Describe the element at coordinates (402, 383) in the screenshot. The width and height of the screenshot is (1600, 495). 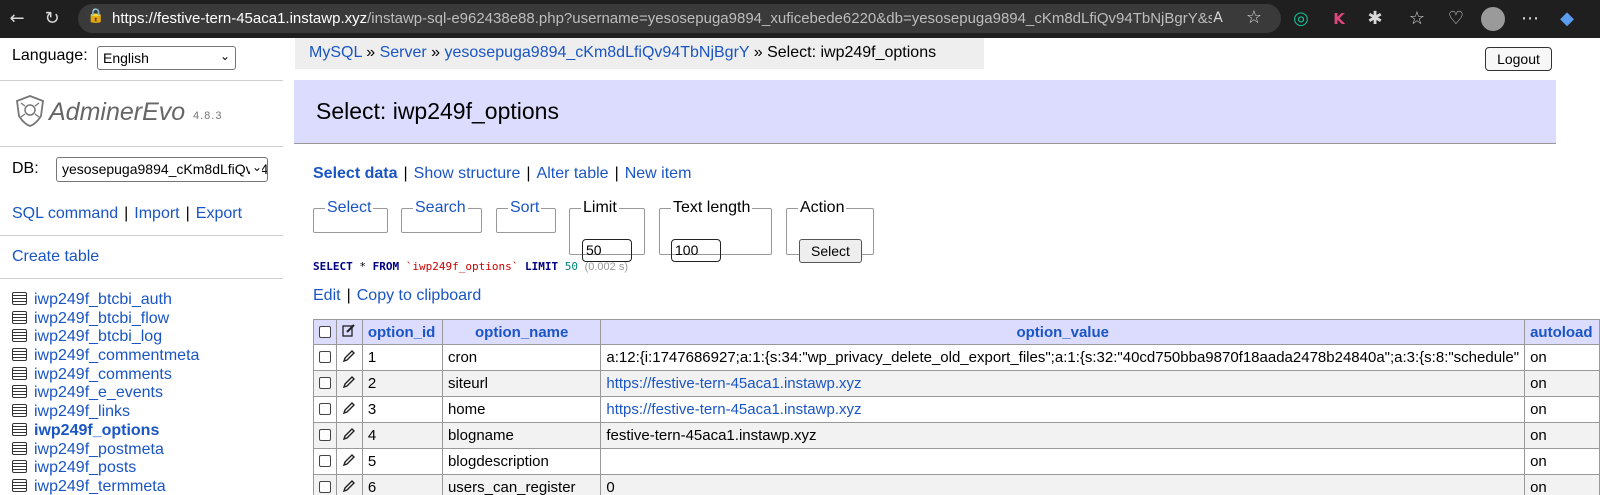
I see `cell-option-id: 2` at that location.